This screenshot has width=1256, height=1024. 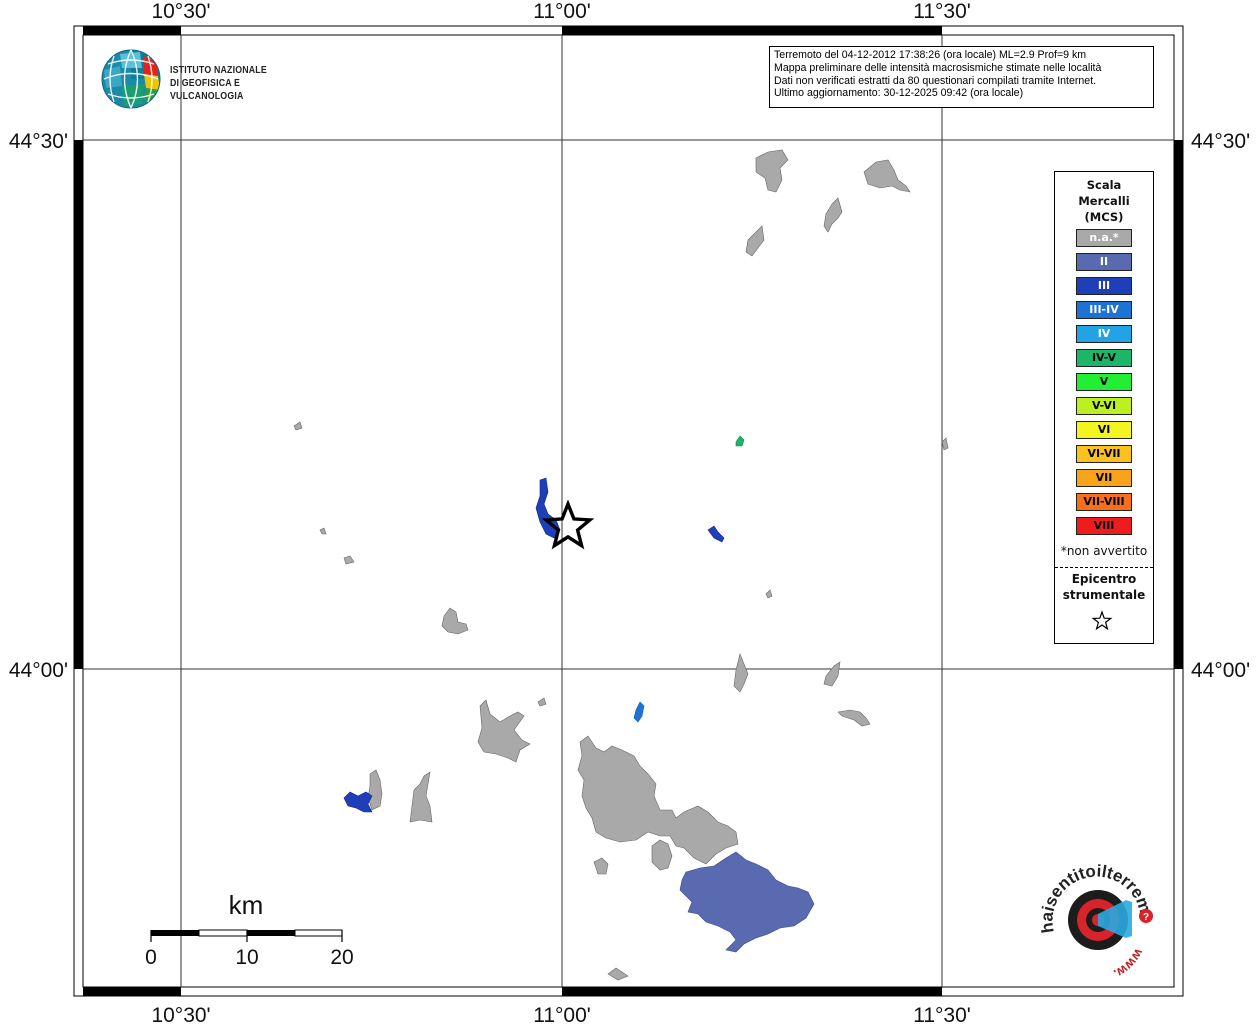 What do you see at coordinates (246, 905) in the screenshot?
I see `scale-bar-unit: km` at bounding box center [246, 905].